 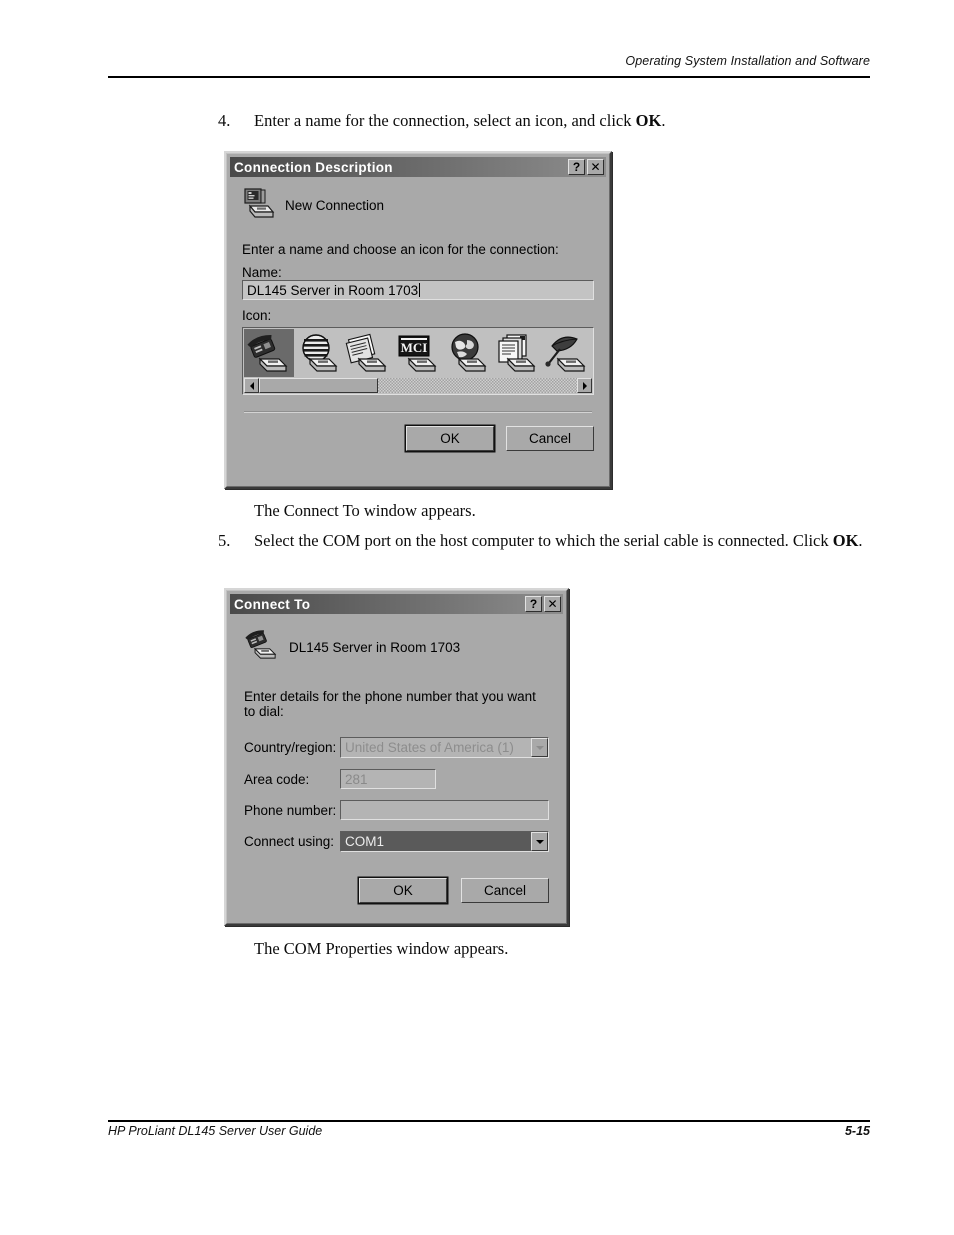 I want to click on svg-text: MCI, so click(x=414, y=347).